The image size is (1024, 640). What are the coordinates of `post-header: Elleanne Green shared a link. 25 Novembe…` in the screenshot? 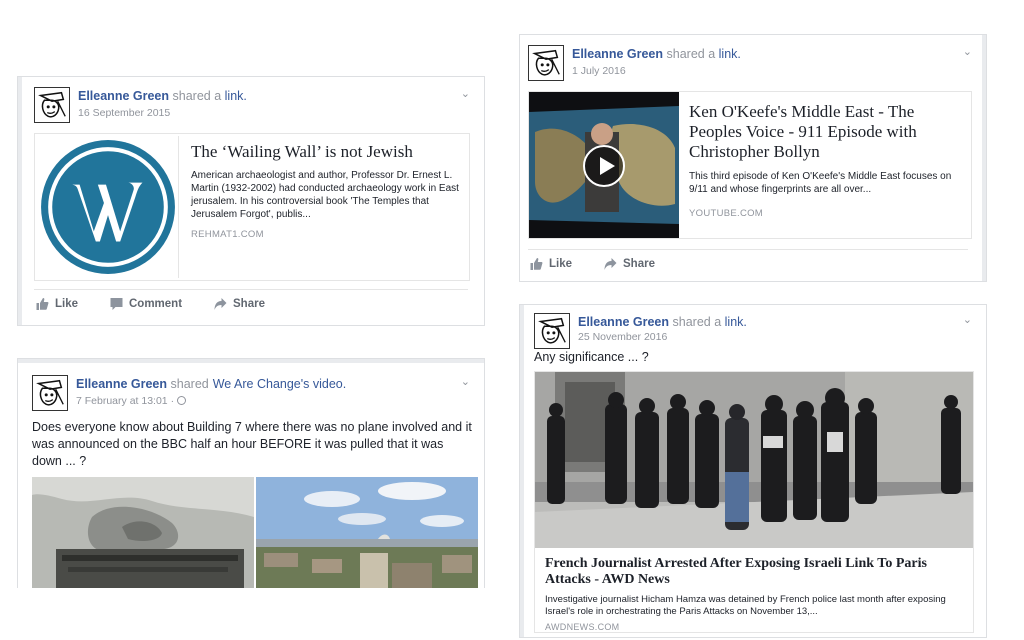 It's located at (753, 333).